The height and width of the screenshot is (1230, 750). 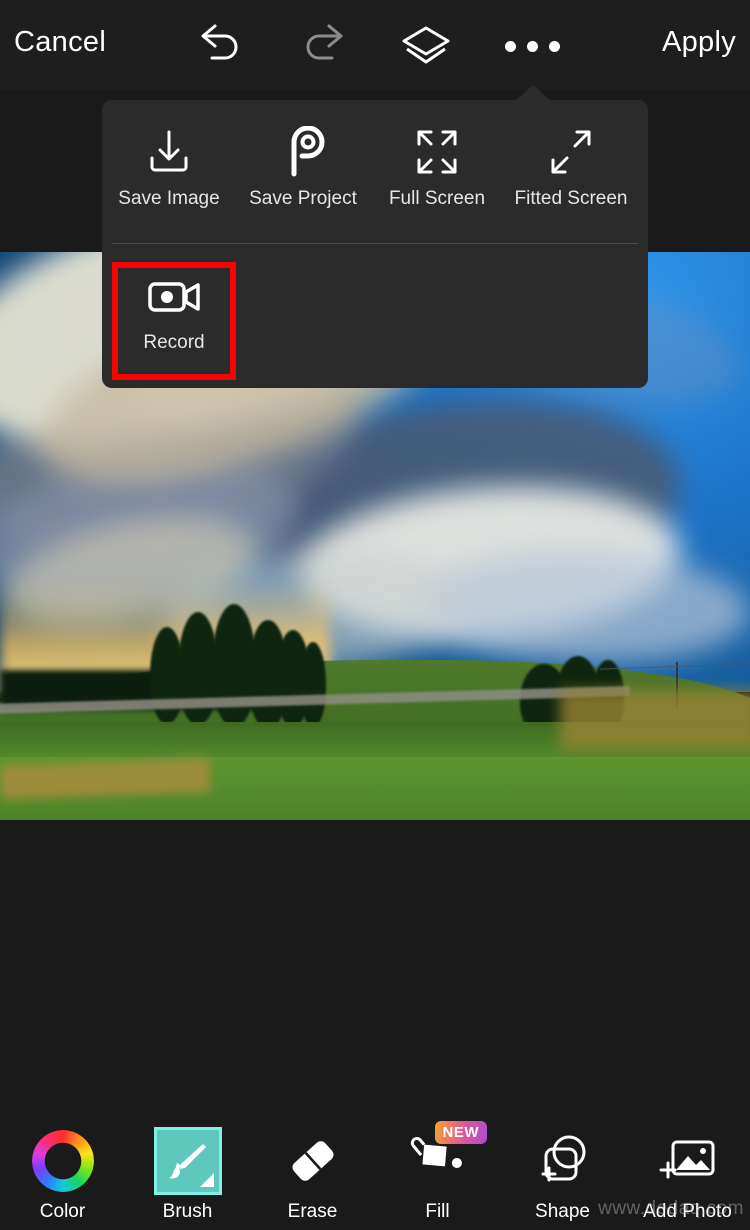 What do you see at coordinates (443, 1158) in the screenshot?
I see `paint-bucket-icon: NEW` at bounding box center [443, 1158].